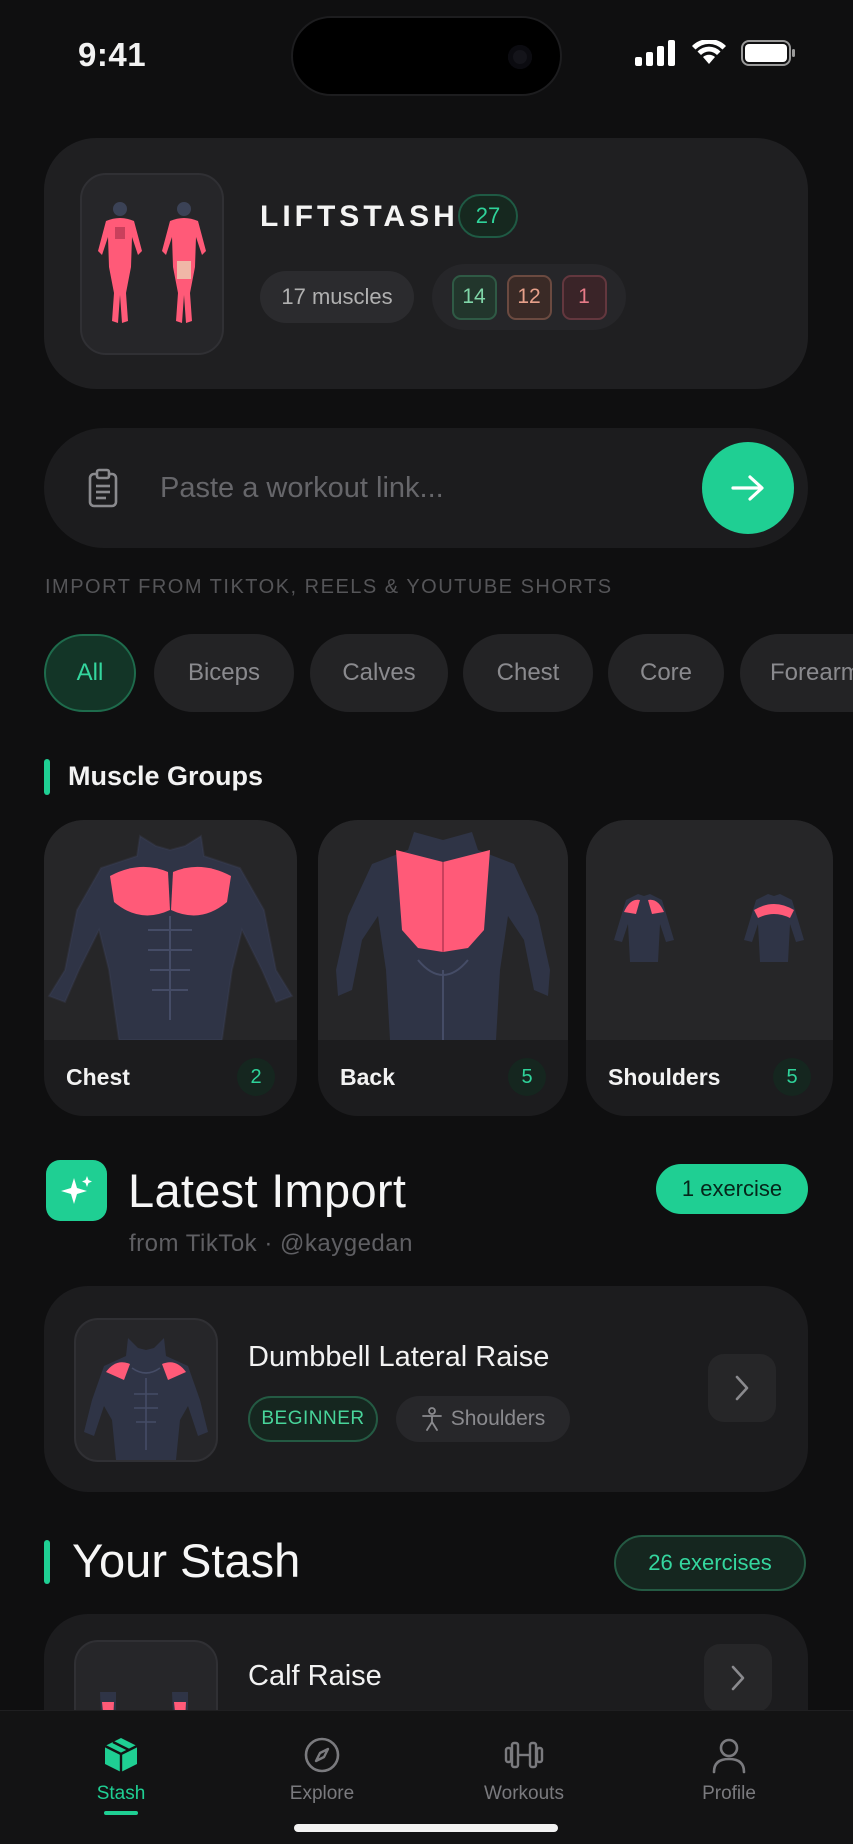 Image resolution: width=853 pixels, height=1844 pixels. I want to click on app-brand-title: LIFTSTASH, so click(359, 216).